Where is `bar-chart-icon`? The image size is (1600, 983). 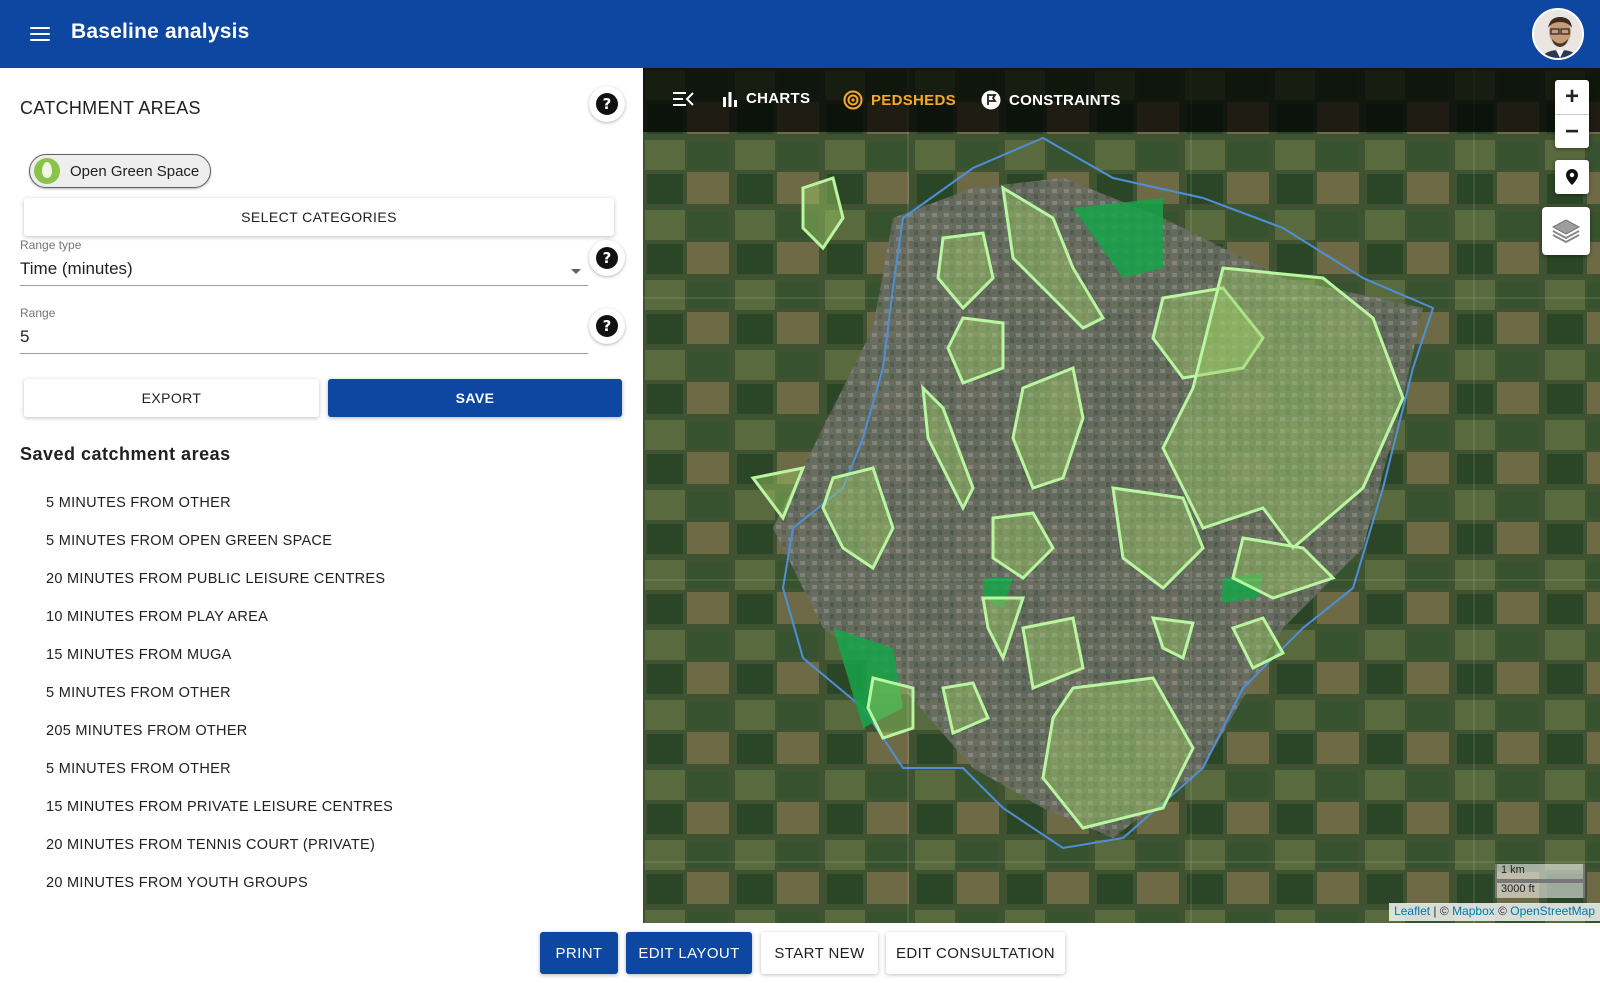
bar-chart-icon is located at coordinates (730, 99).